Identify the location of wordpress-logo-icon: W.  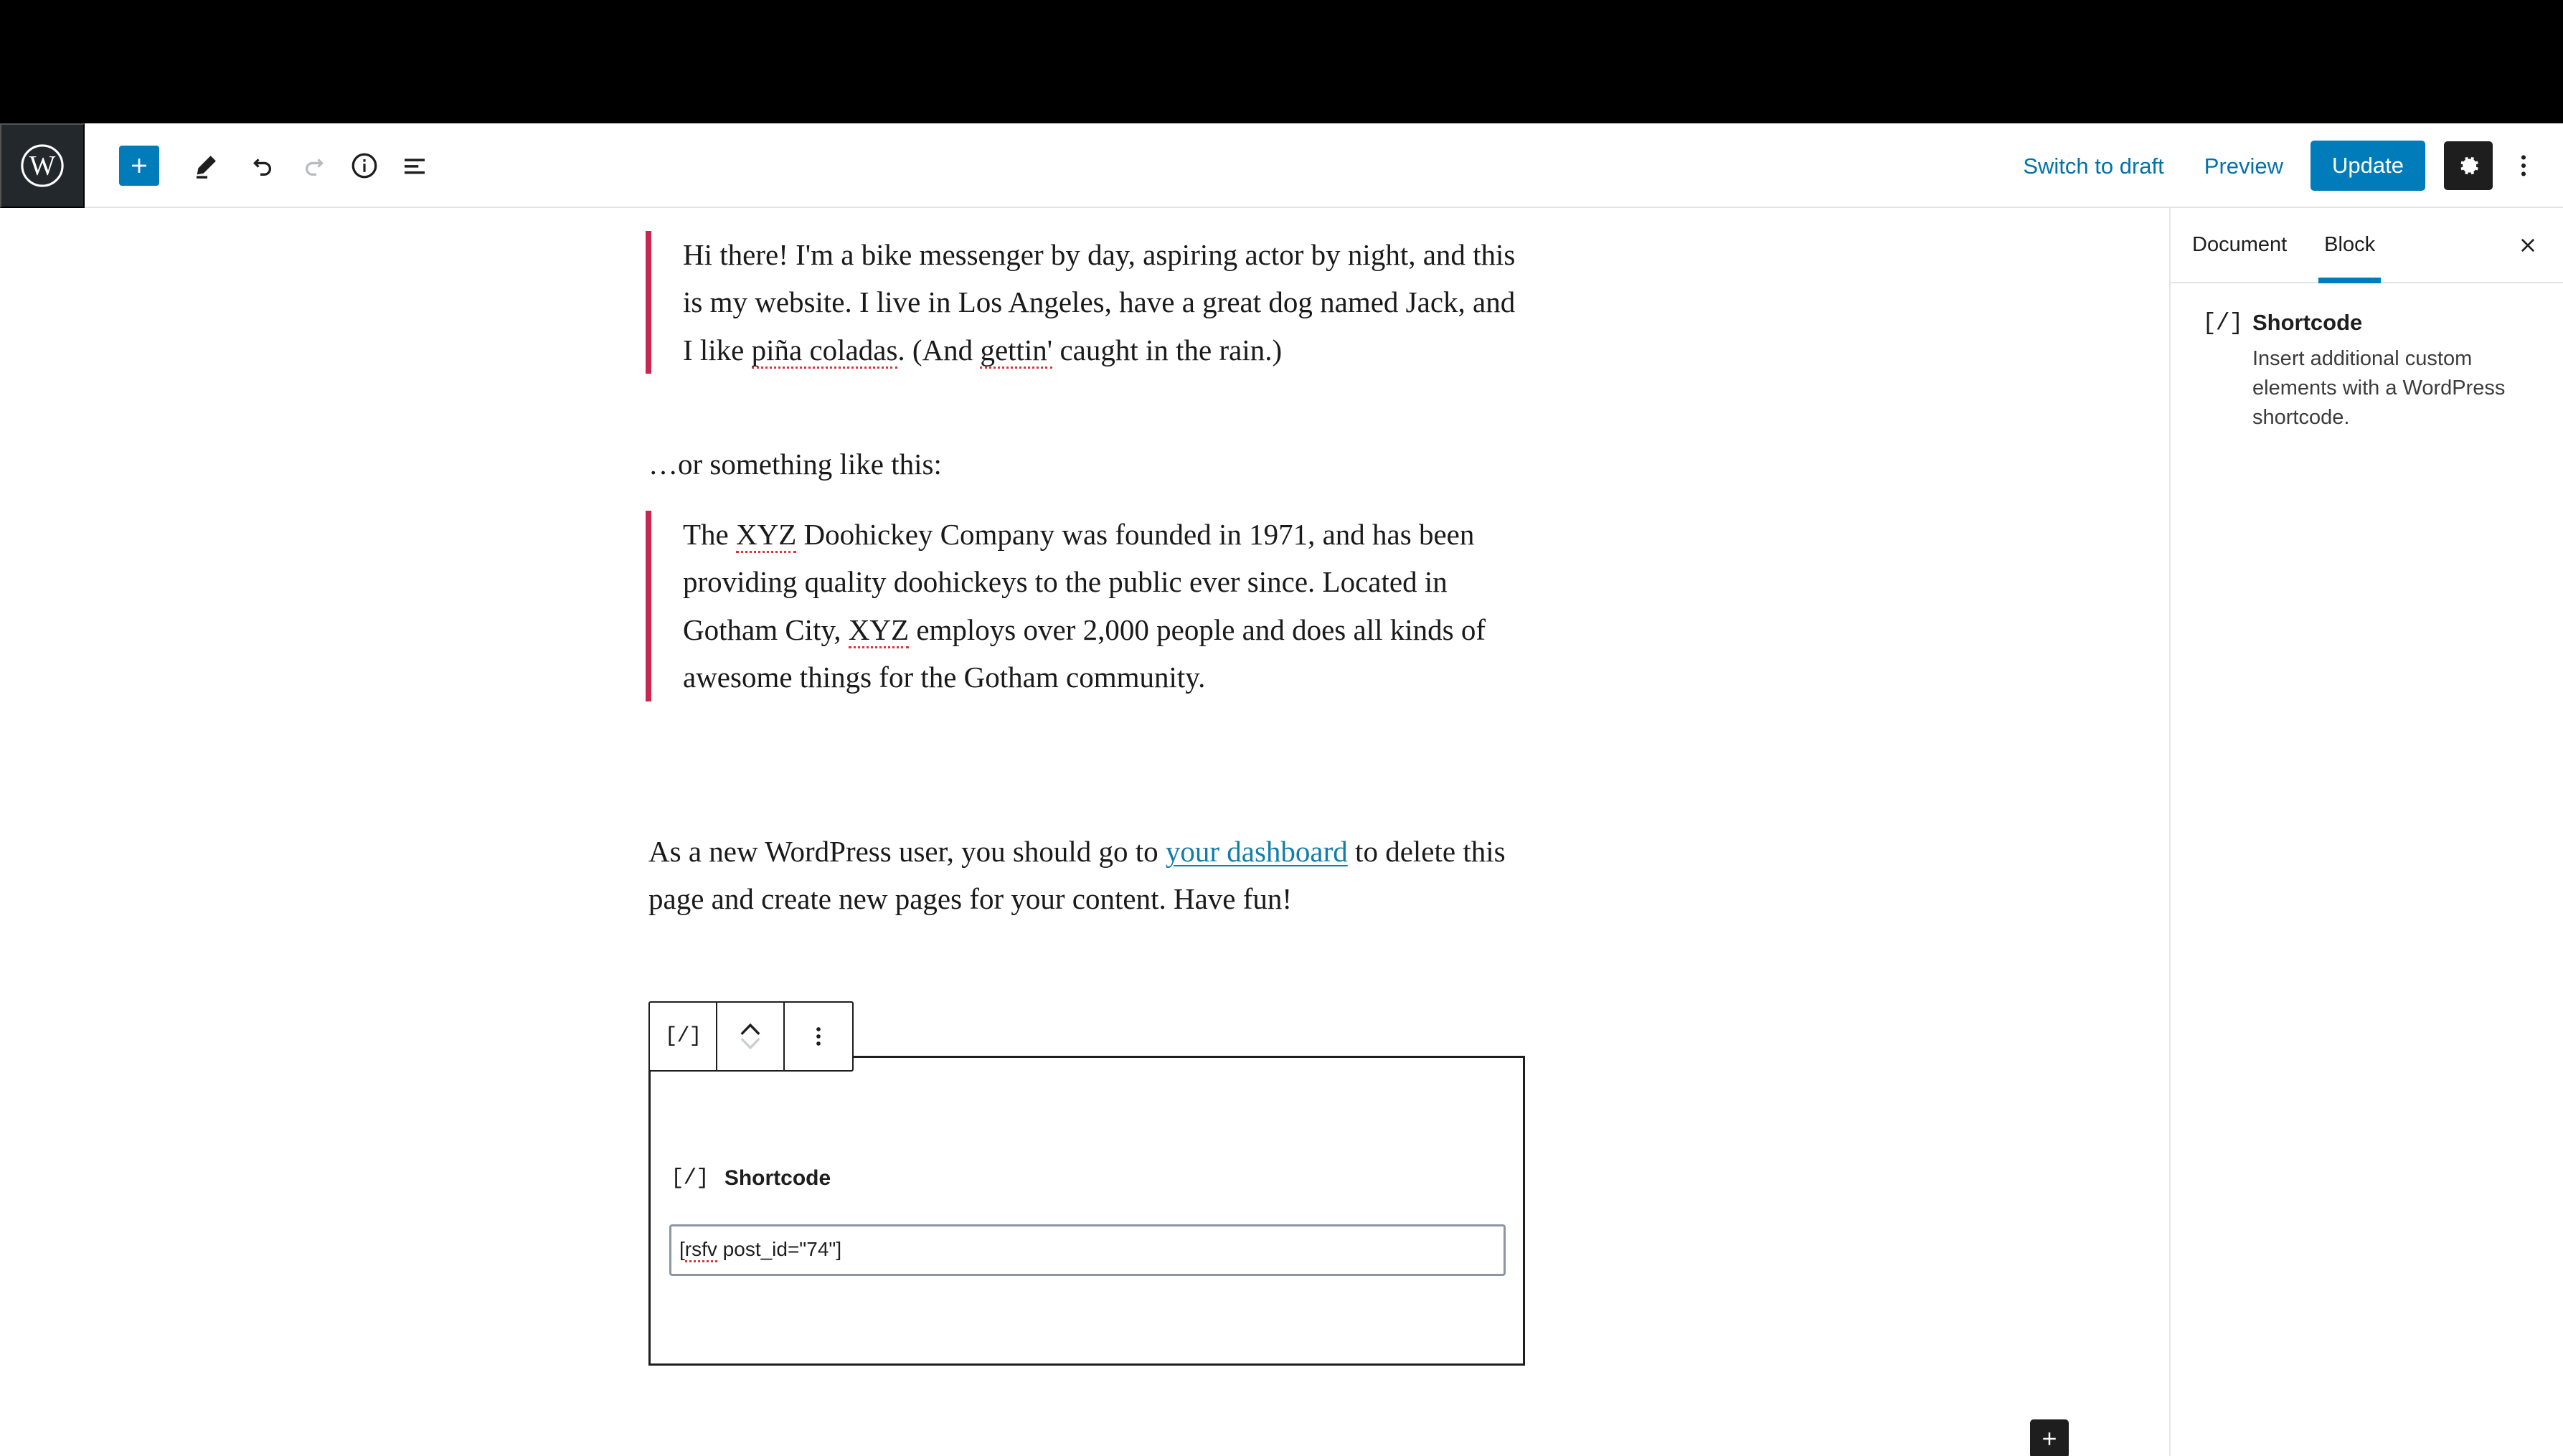
(42, 165).